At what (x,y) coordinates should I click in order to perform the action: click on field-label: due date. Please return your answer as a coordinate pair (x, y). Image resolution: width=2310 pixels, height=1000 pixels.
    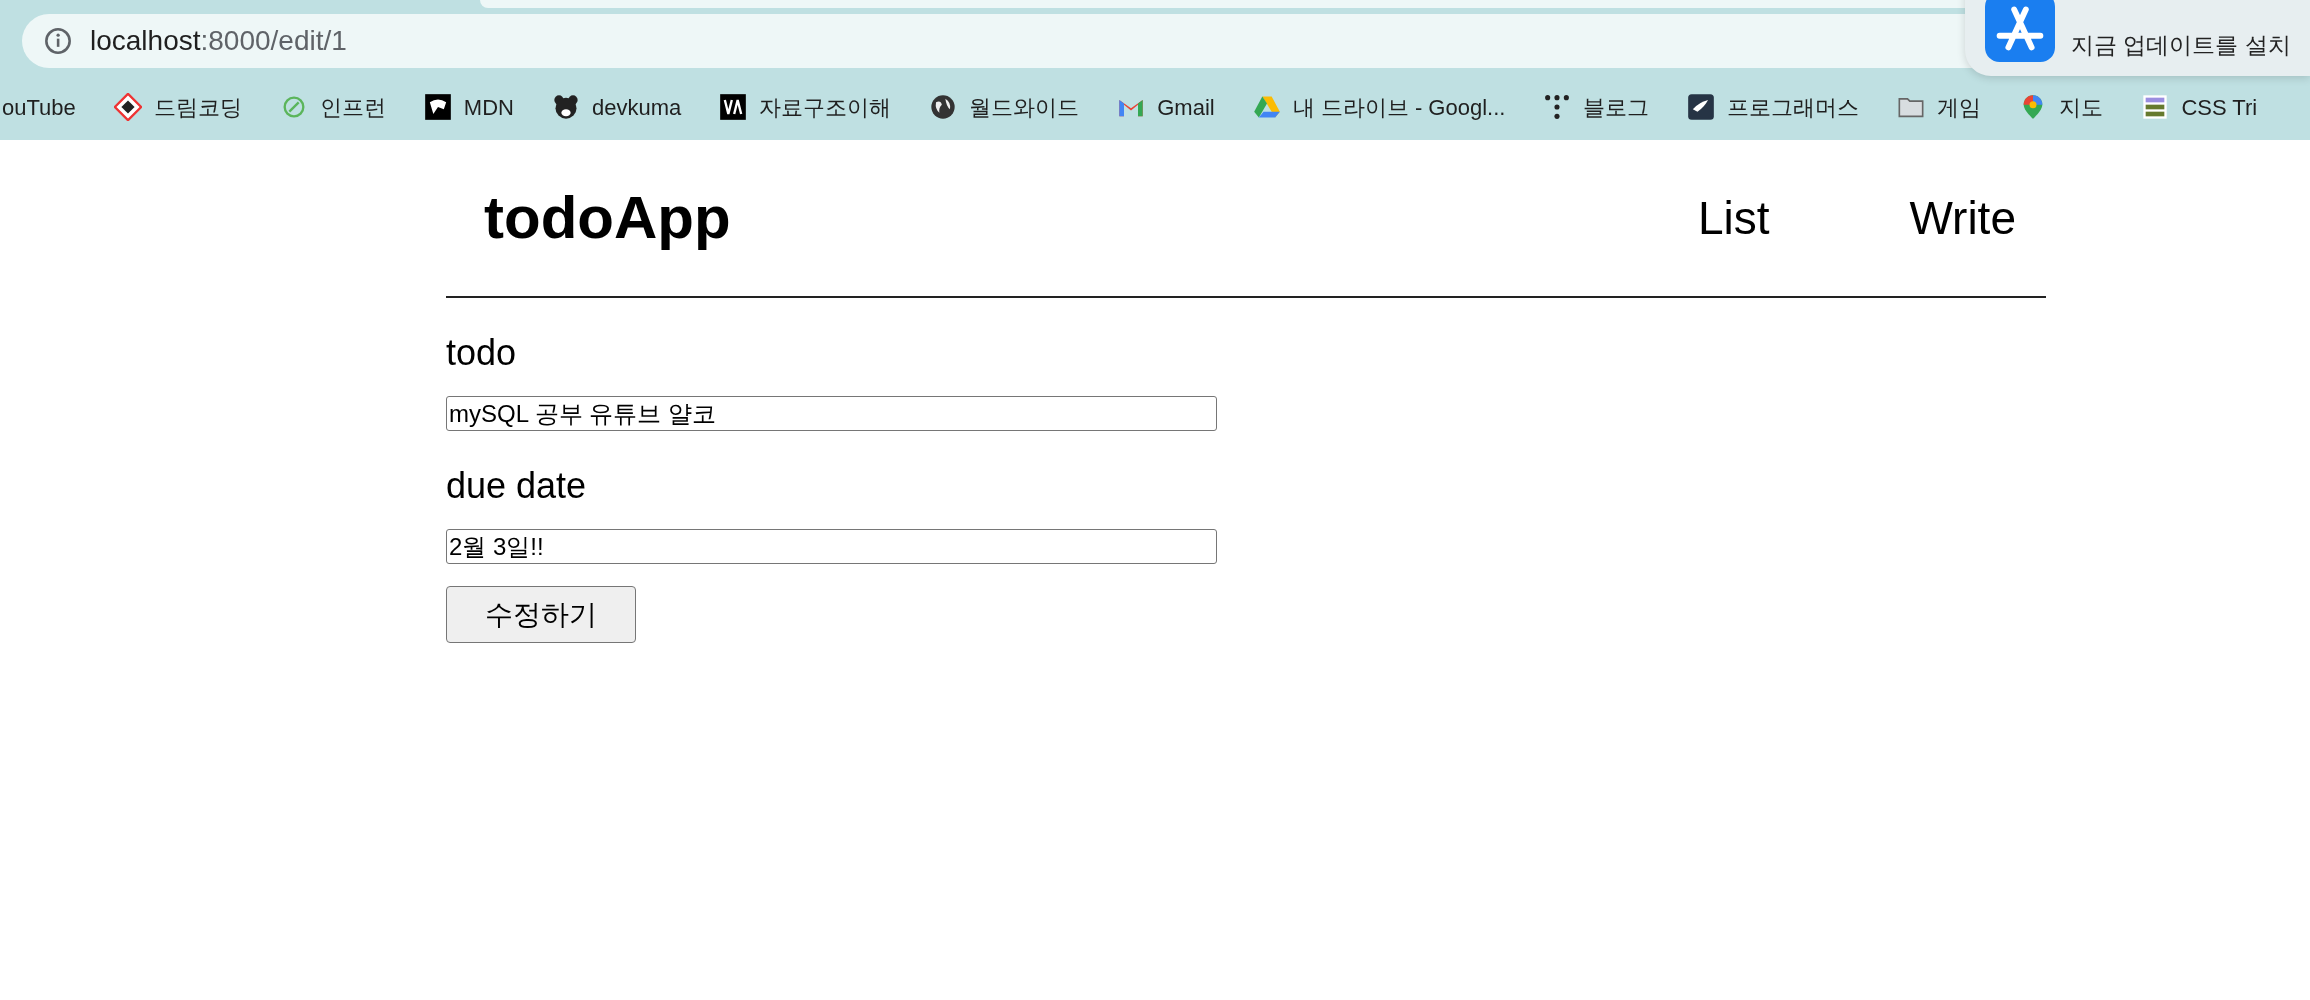
    Looking at the image, I should click on (517, 486).